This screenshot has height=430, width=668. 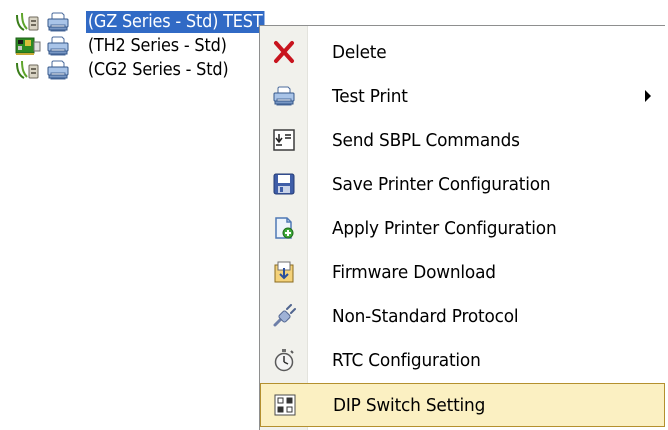 I want to click on menu-item-label: Apply Printer Configuration, so click(x=444, y=228).